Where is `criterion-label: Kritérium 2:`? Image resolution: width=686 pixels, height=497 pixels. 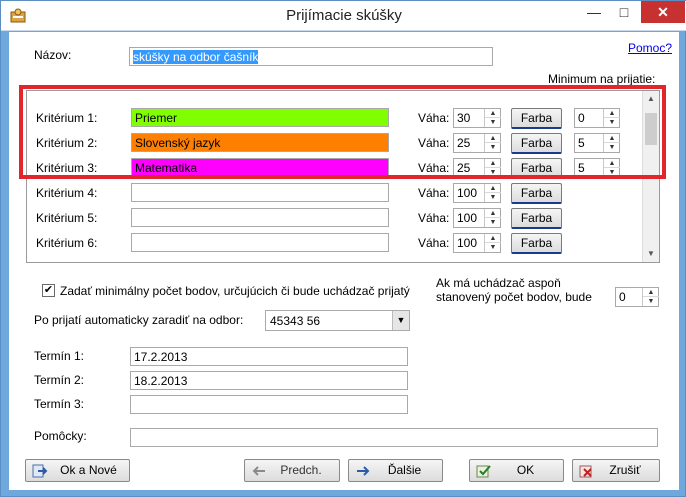
criterion-label: Kritérium 2: is located at coordinates (67, 143).